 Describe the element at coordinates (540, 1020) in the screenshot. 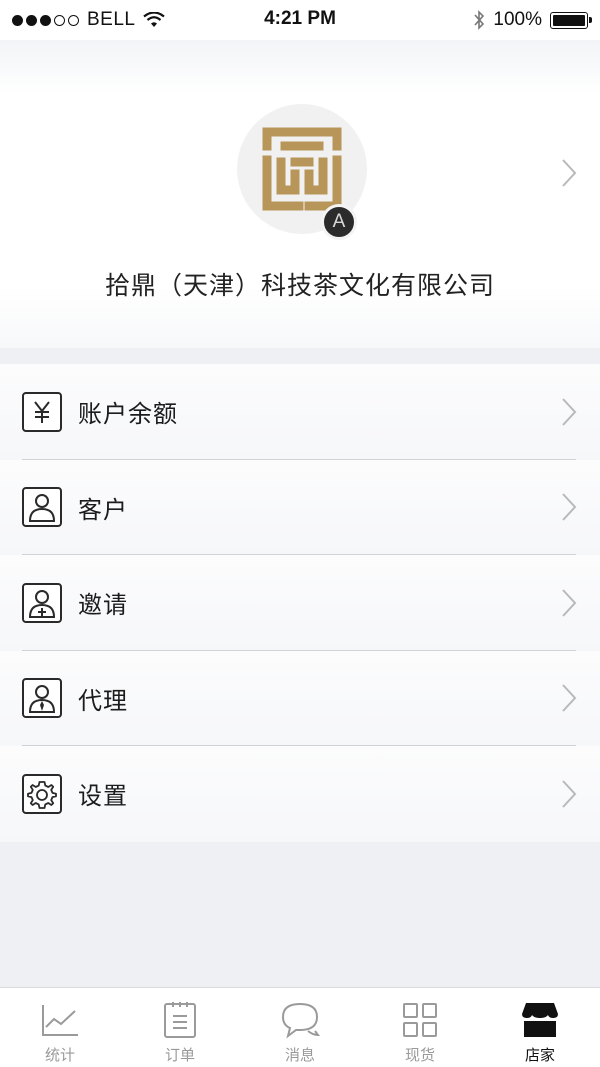

I see `store-icon` at that location.